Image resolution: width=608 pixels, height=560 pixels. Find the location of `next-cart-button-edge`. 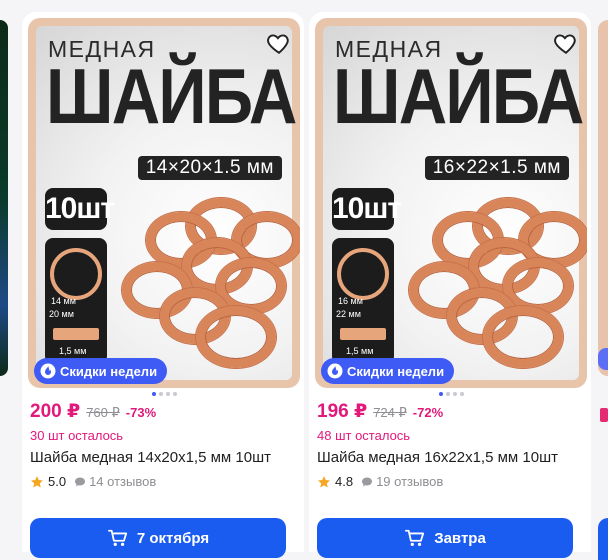

next-cart-button-edge is located at coordinates (603, 539).